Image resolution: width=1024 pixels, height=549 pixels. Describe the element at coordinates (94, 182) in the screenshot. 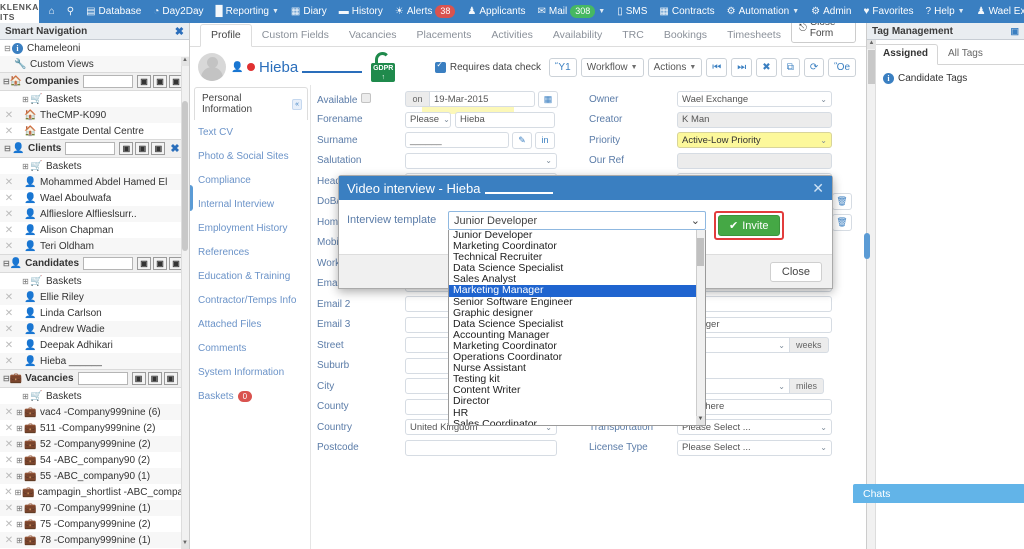

I see `sidebar-item-mohammed-abdel-hamed-el: ✕ 👤 Mohammed Abdel Hamed El` at that location.